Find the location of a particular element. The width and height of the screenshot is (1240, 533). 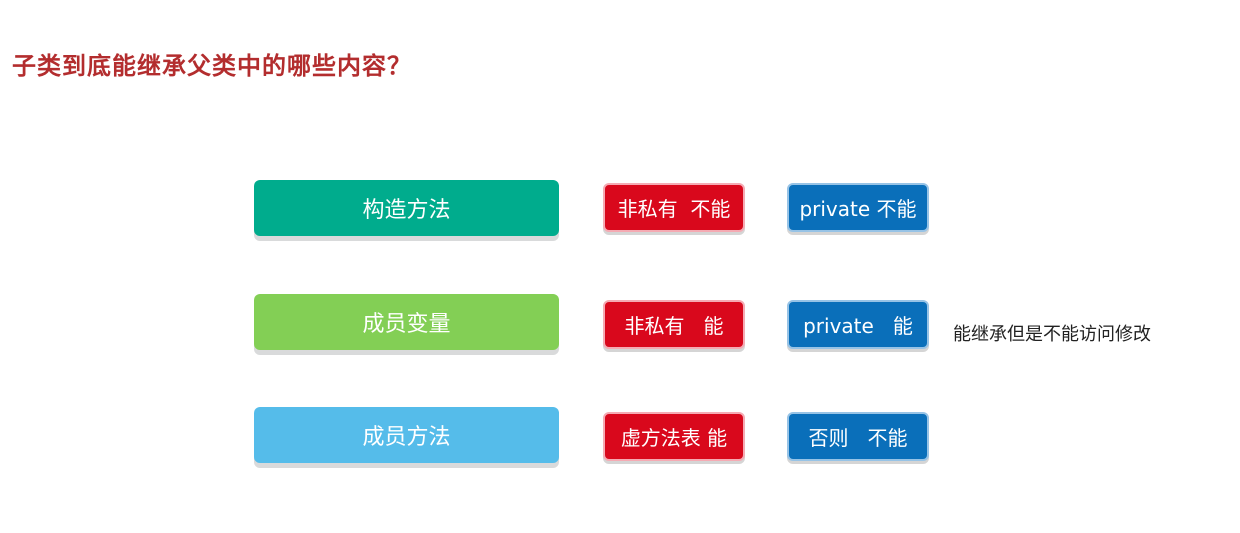

private-variable-label: private 能 is located at coordinates (858, 324).